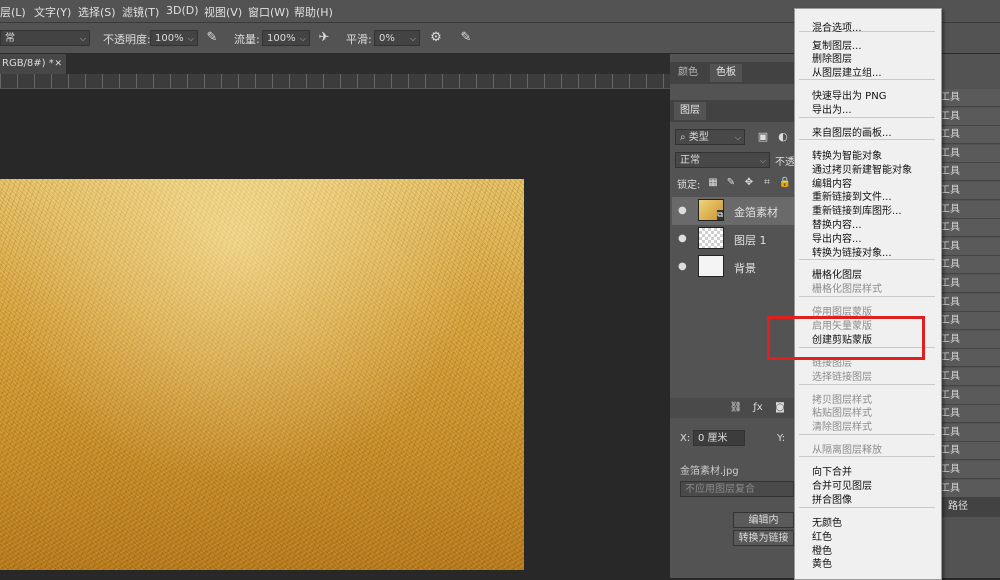 The height and width of the screenshot is (580, 1000). Describe the element at coordinates (847, 154) in the screenshot. I see `context-menu-item: 转换为智能对象` at that location.